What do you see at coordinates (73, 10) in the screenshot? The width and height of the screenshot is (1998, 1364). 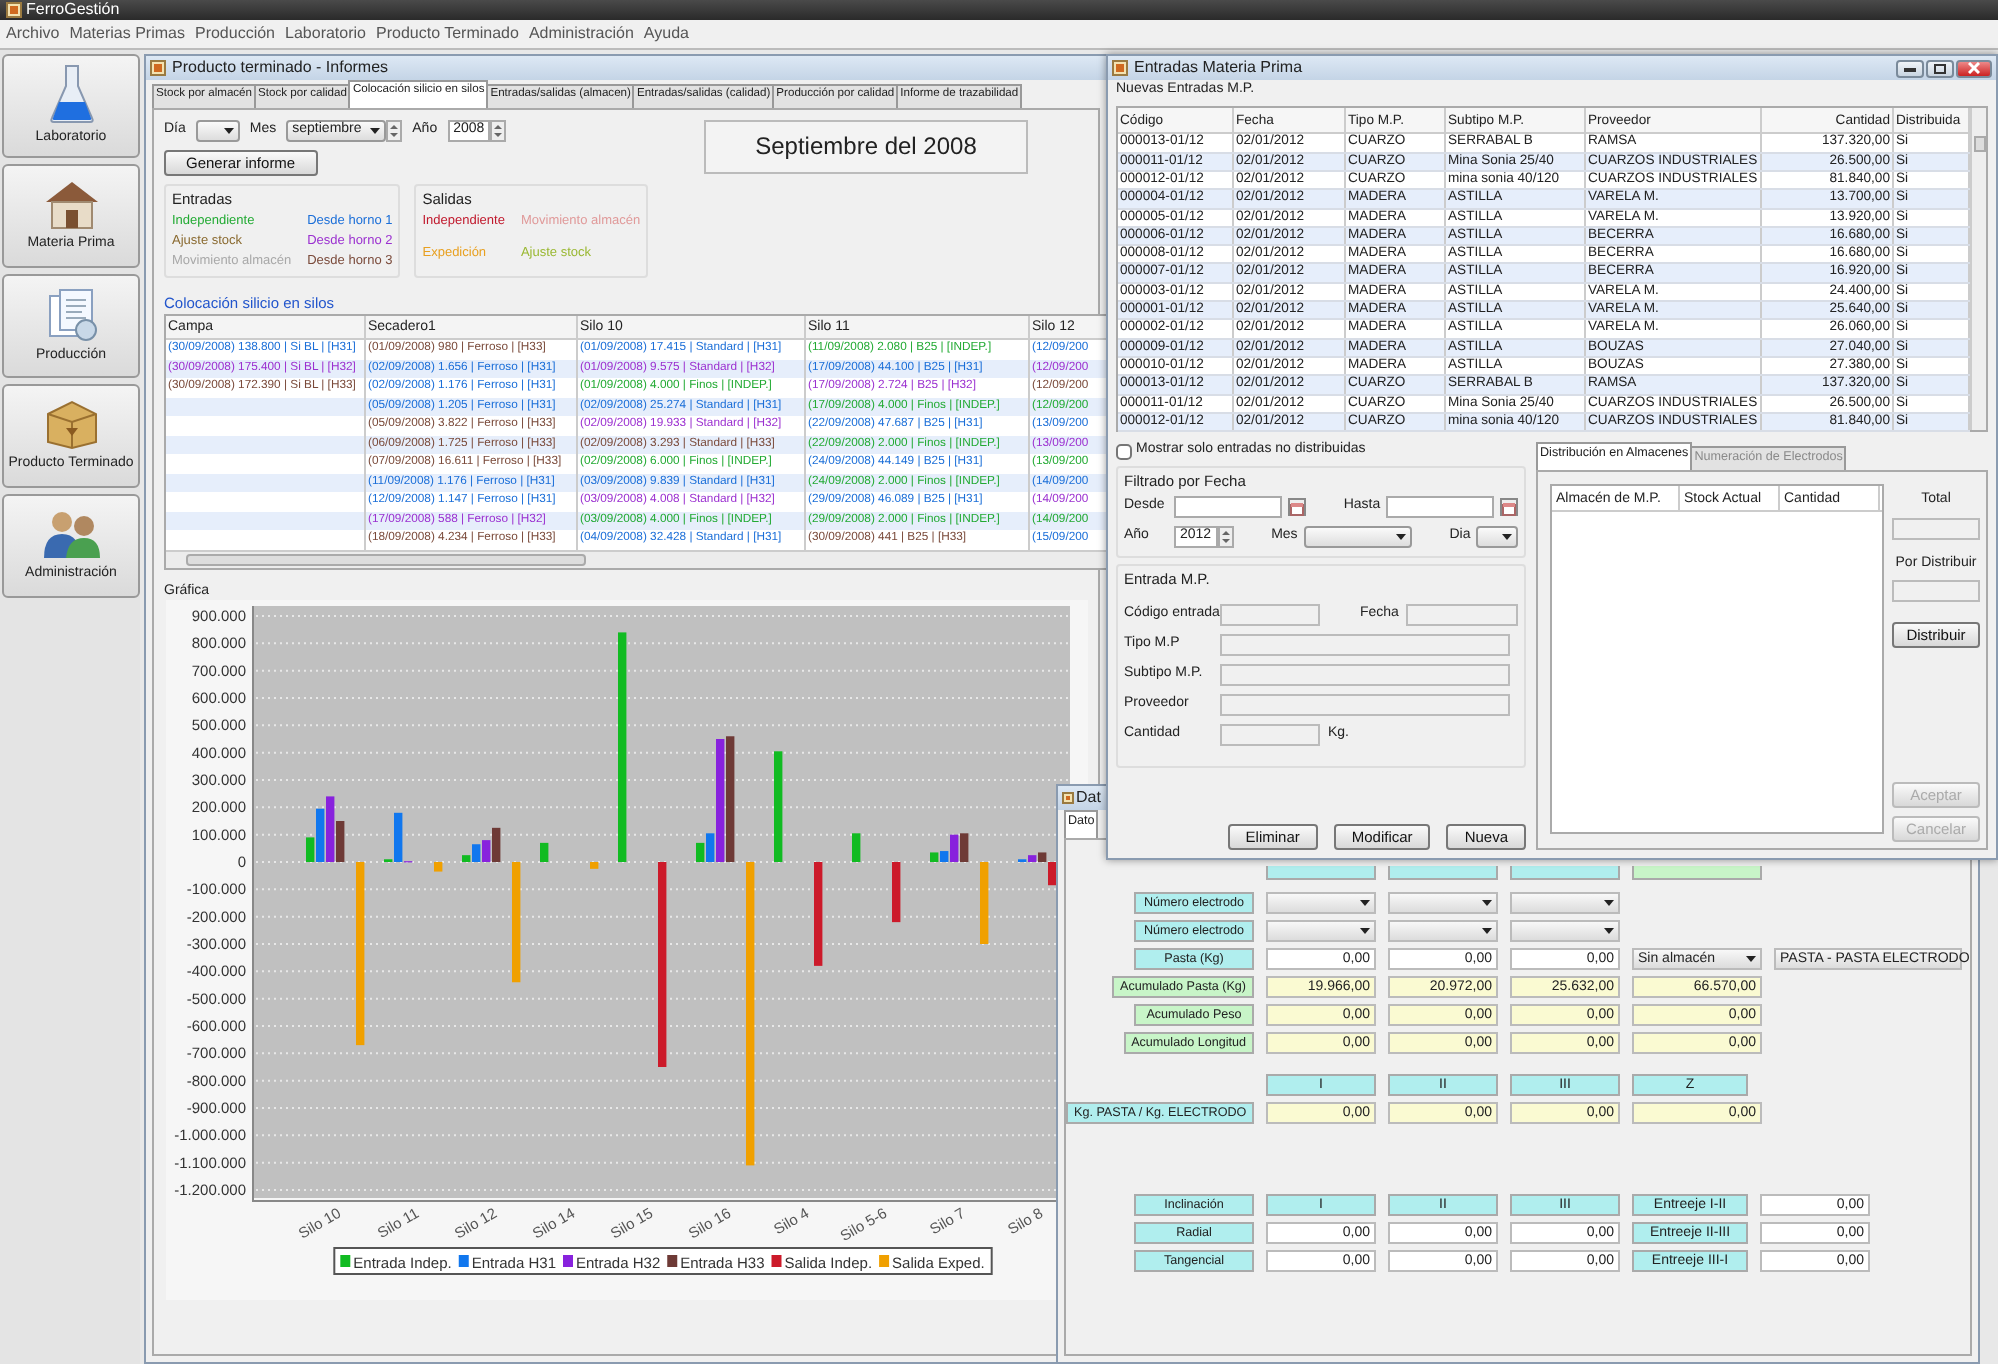 I see `app-title: FerroGestión` at bounding box center [73, 10].